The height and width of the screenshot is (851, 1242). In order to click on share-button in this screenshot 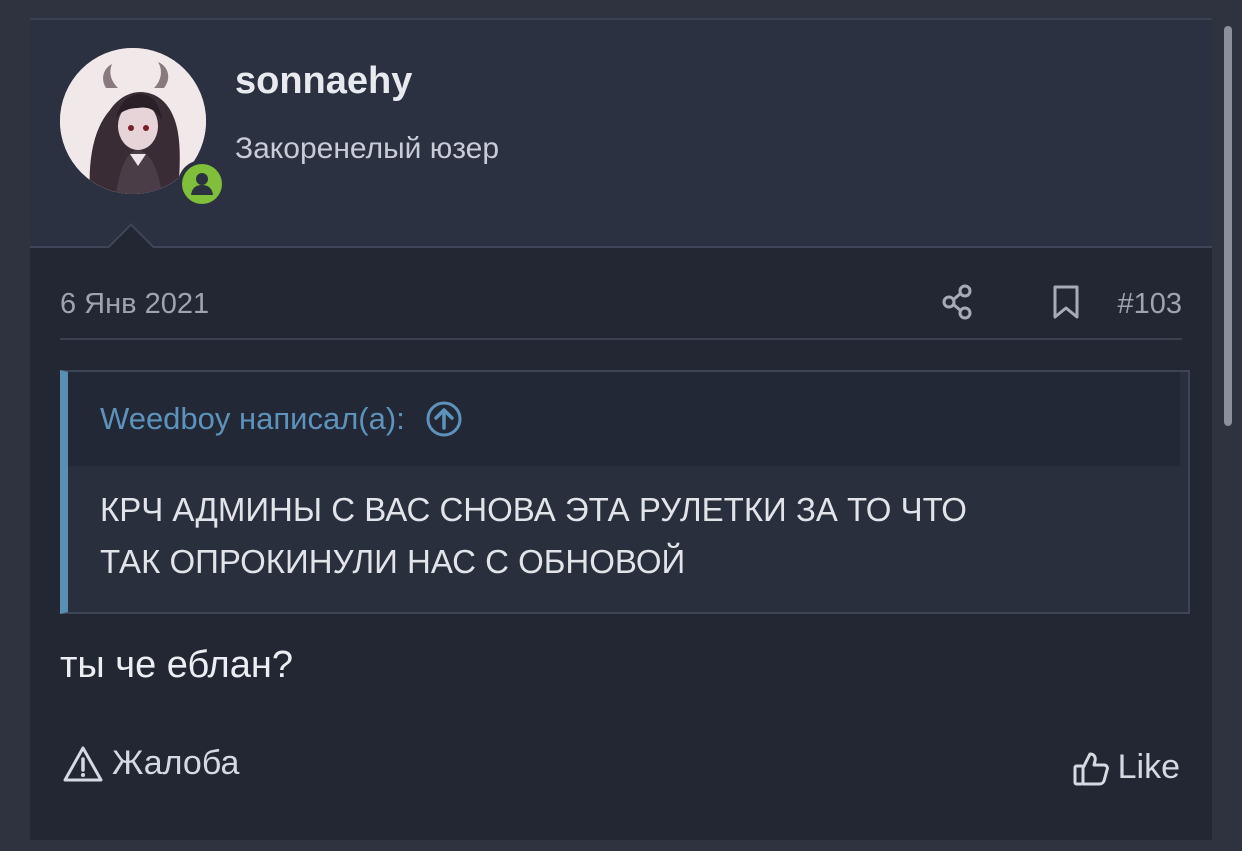, I will do `click(958, 304)`.